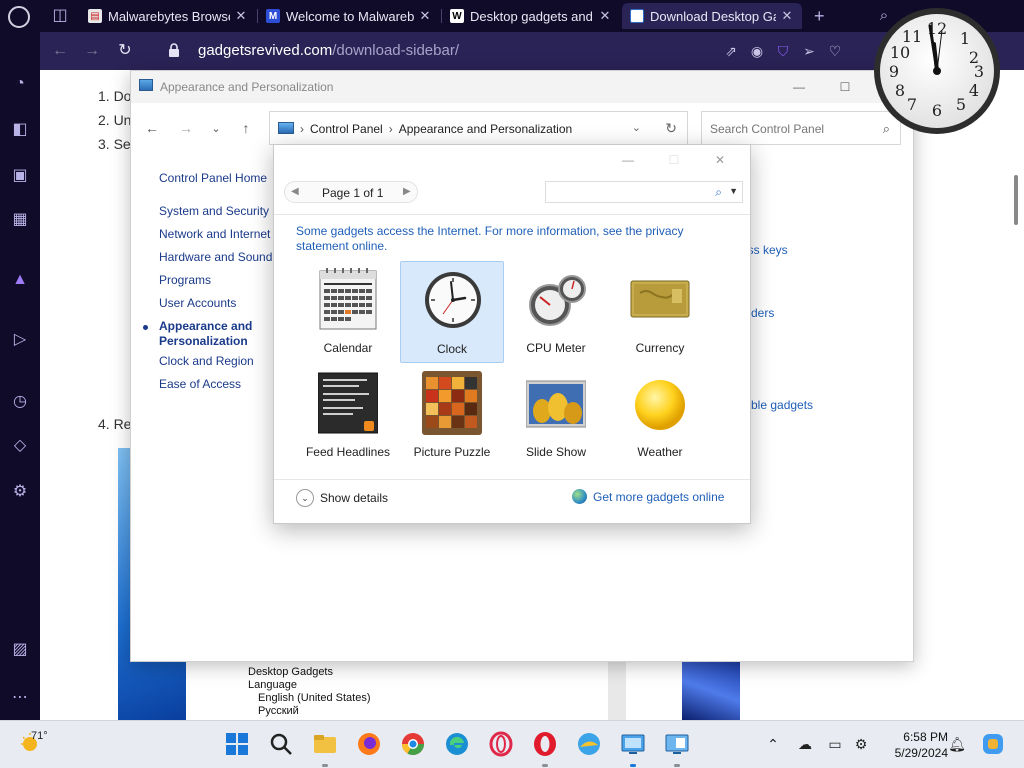 The width and height of the screenshot is (1024, 768). What do you see at coordinates (20, 650) in the screenshot?
I see `gallery-icon: ▨` at bounding box center [20, 650].